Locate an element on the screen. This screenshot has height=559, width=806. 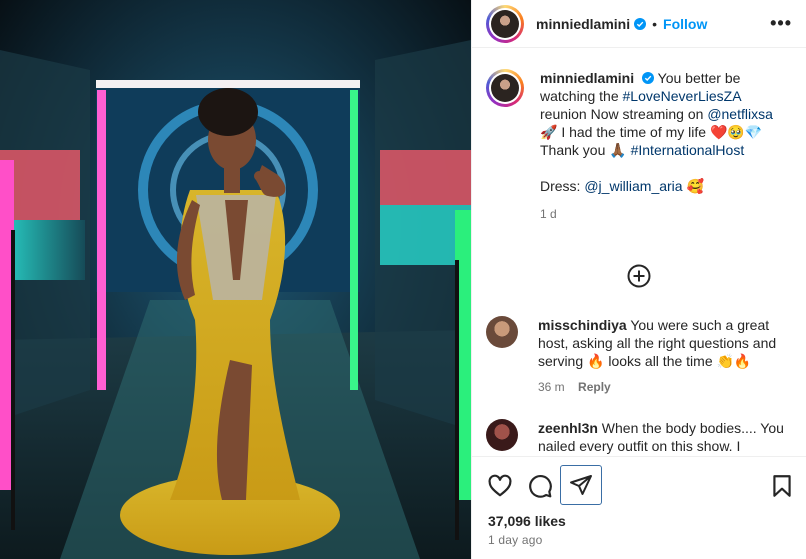
reply-button: Reply is located at coordinates (594, 387).